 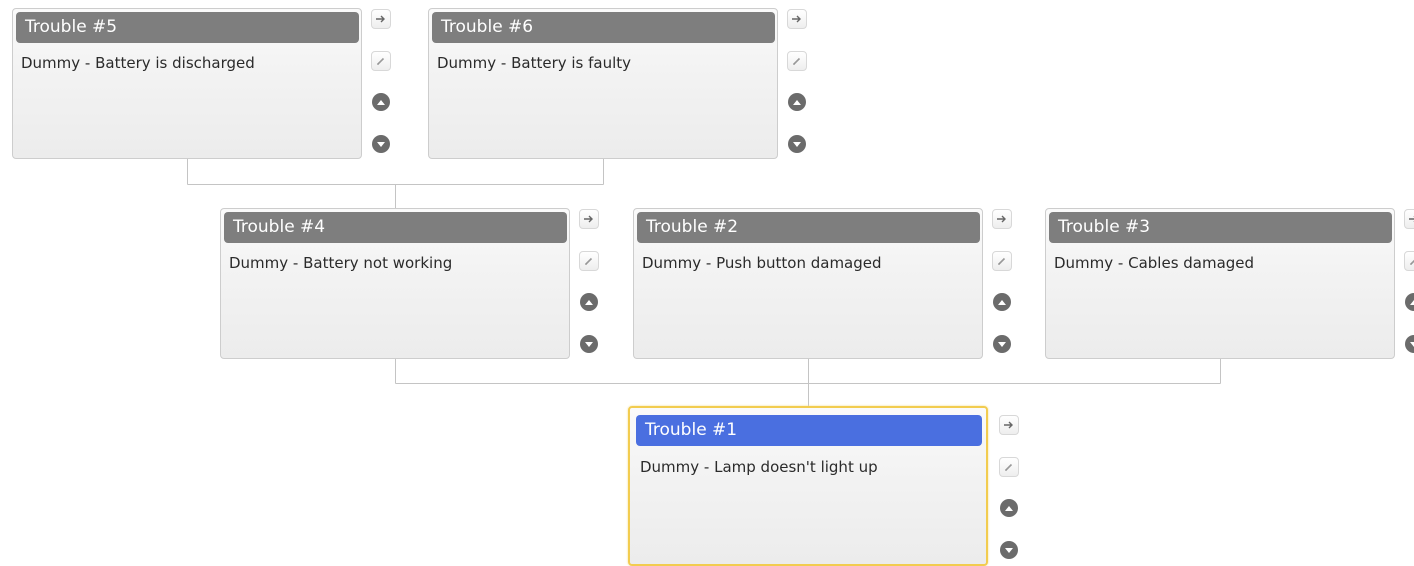 What do you see at coordinates (138, 63) in the screenshot?
I see `node-description: Dummy - Battery is discharged` at bounding box center [138, 63].